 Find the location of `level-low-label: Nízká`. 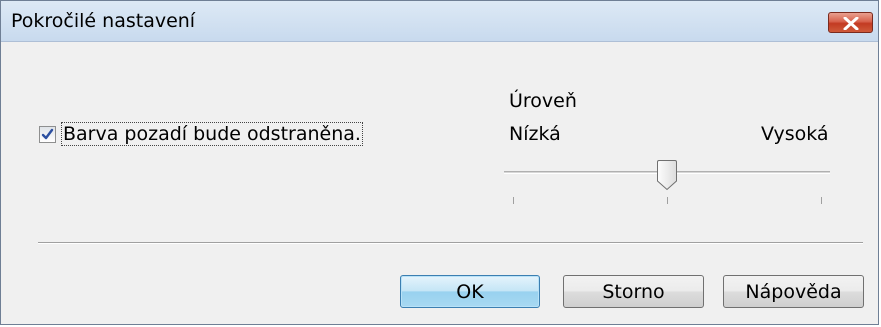

level-low-label: Nízká is located at coordinates (535, 134).